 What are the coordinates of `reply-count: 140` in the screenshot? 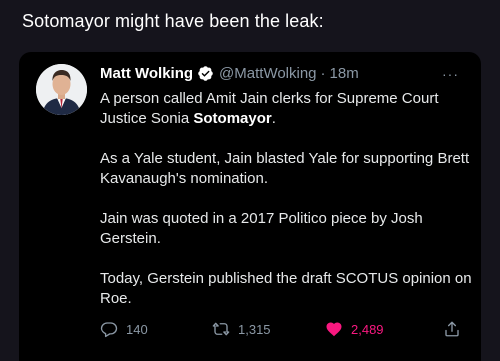 It's located at (137, 329).